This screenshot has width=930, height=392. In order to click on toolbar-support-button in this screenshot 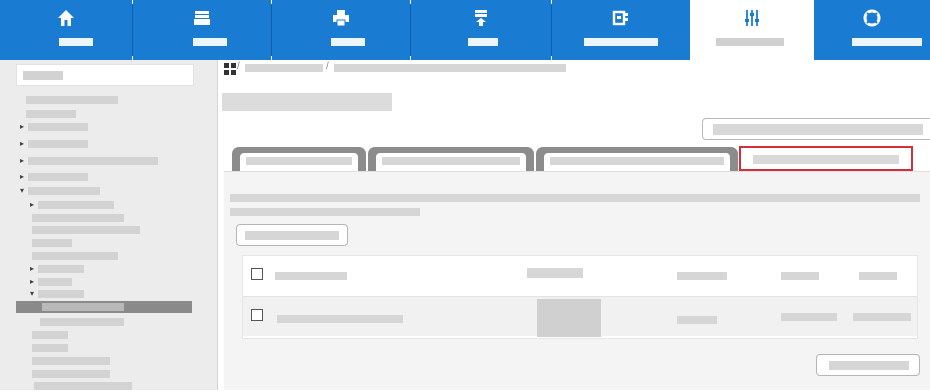, I will do `click(872, 30)`.